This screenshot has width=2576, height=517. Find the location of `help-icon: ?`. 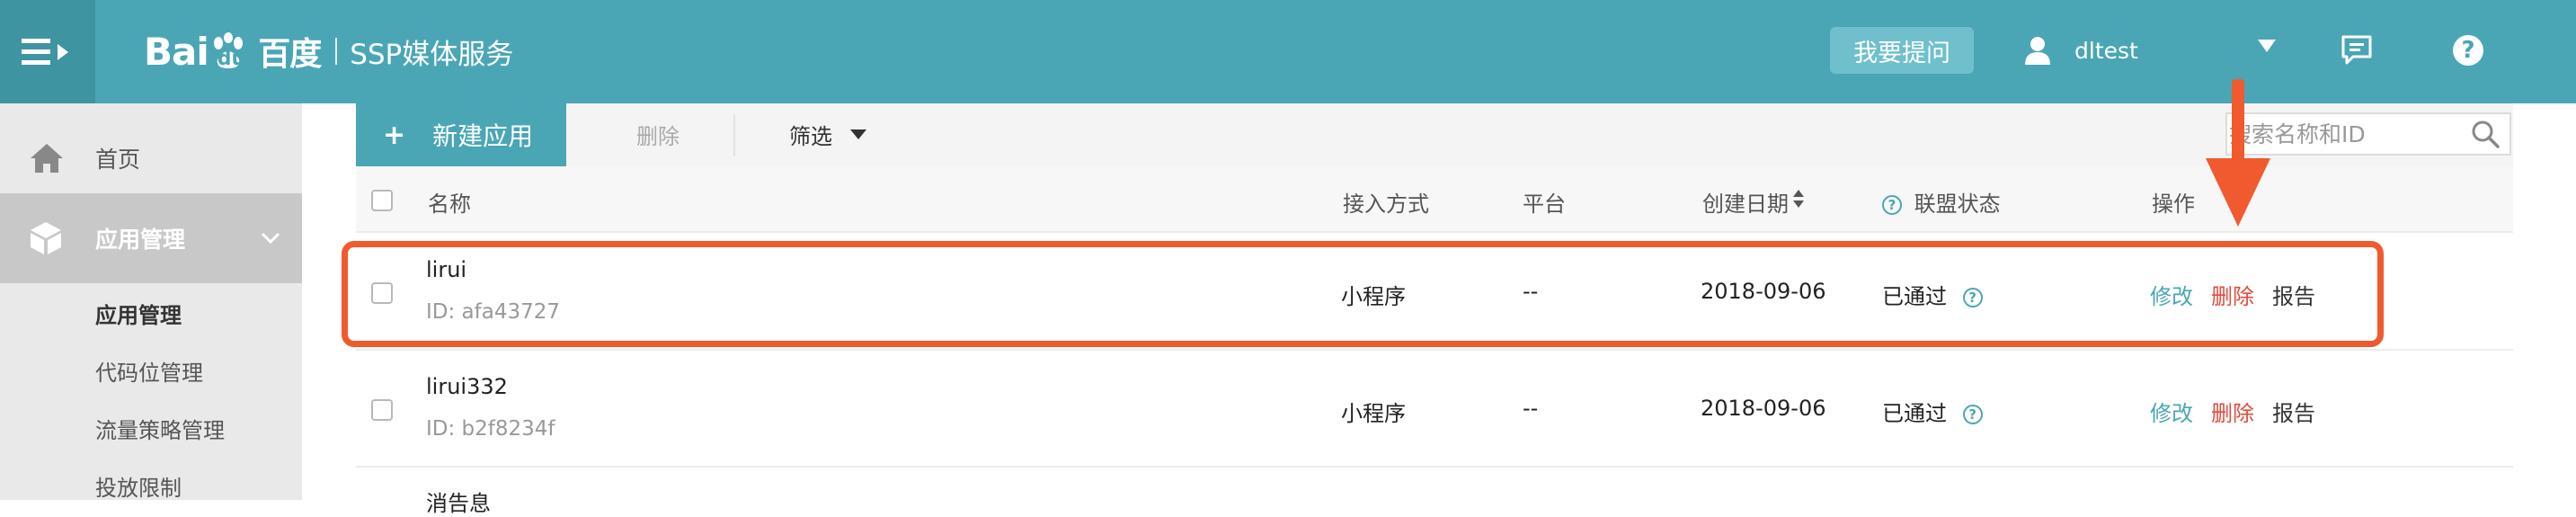

help-icon: ? is located at coordinates (2468, 50).